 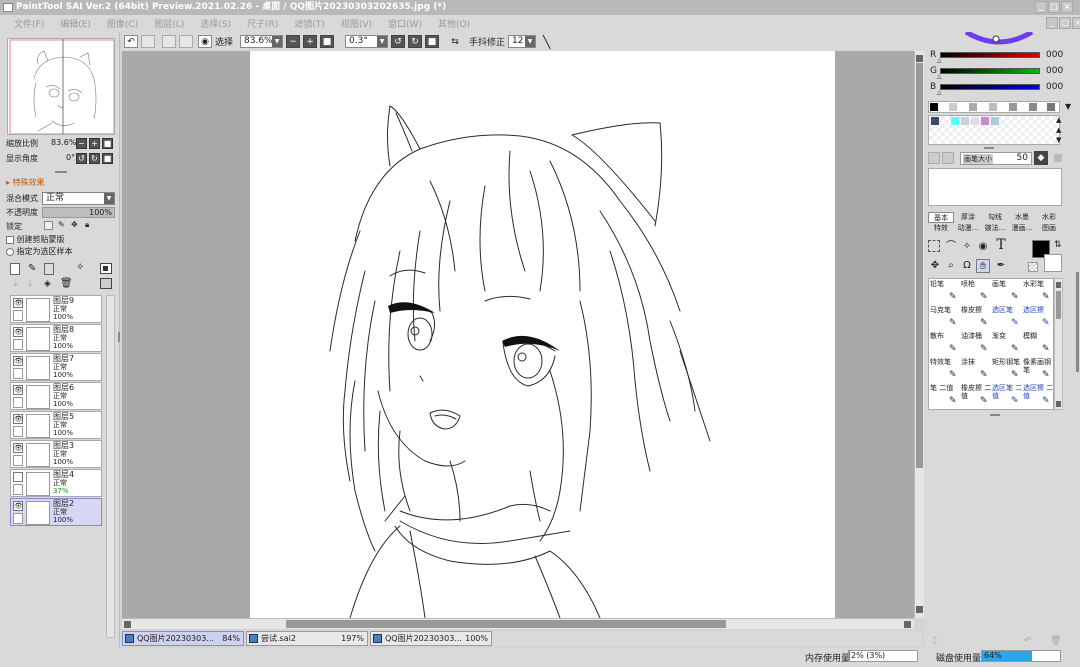 What do you see at coordinates (934, 246) in the screenshot?
I see `rect-select-icon` at bounding box center [934, 246].